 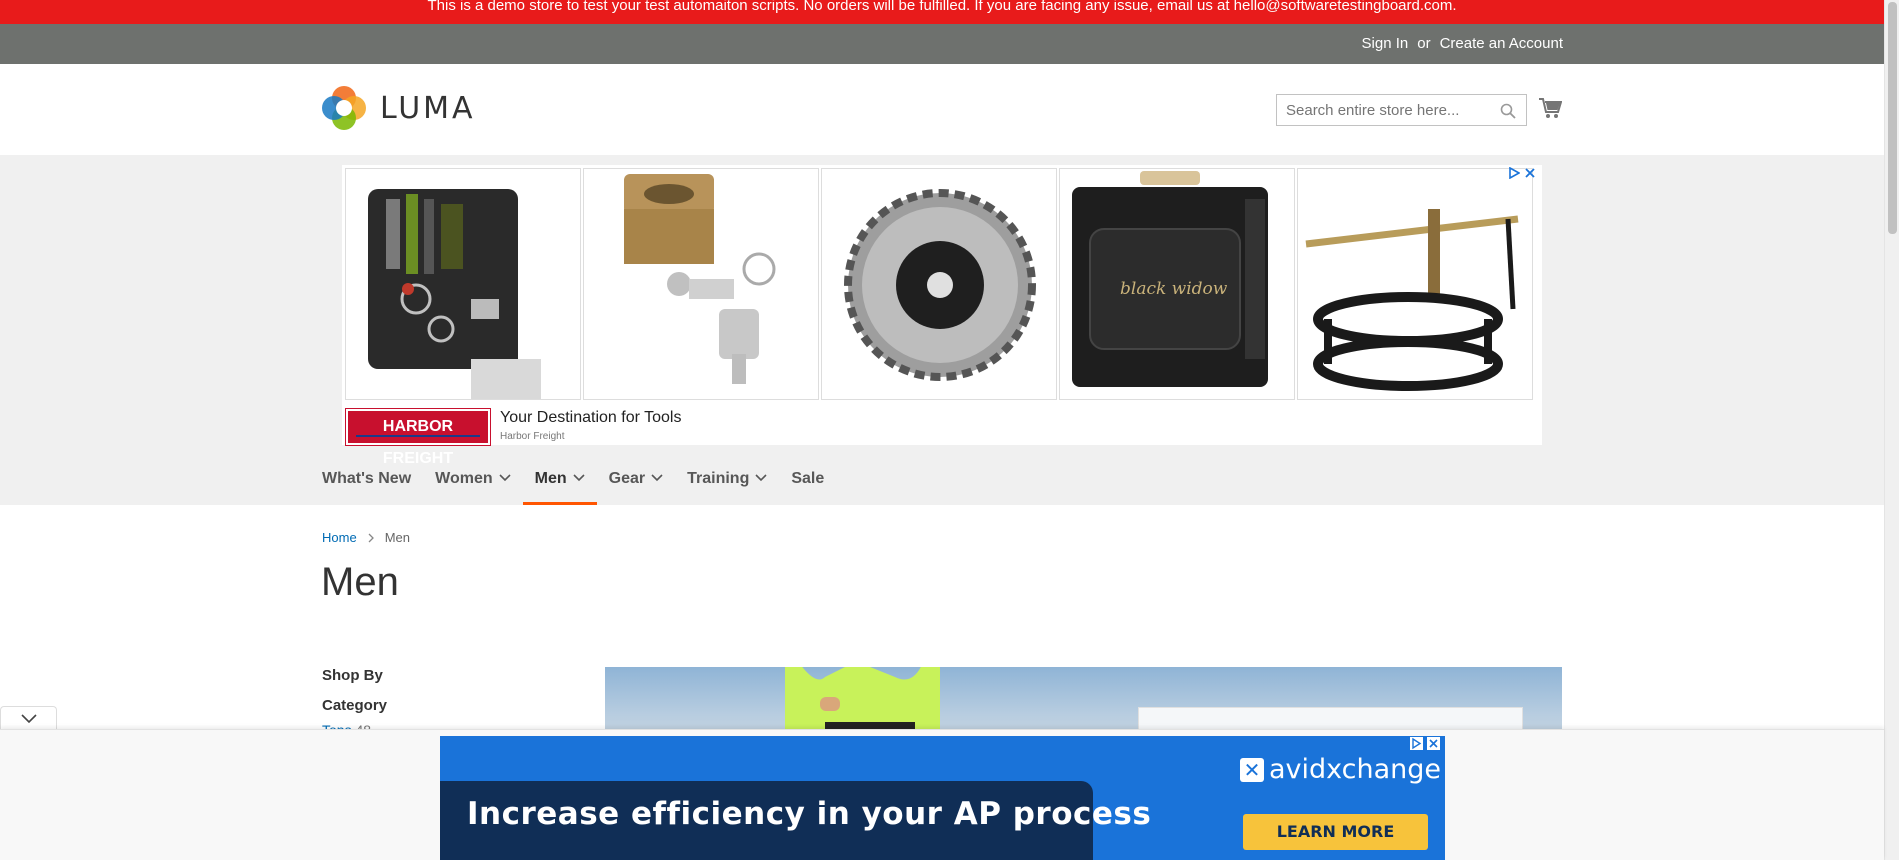 I want to click on avidxchange-logo: ✕ avidxchange, so click(x=1340, y=769).